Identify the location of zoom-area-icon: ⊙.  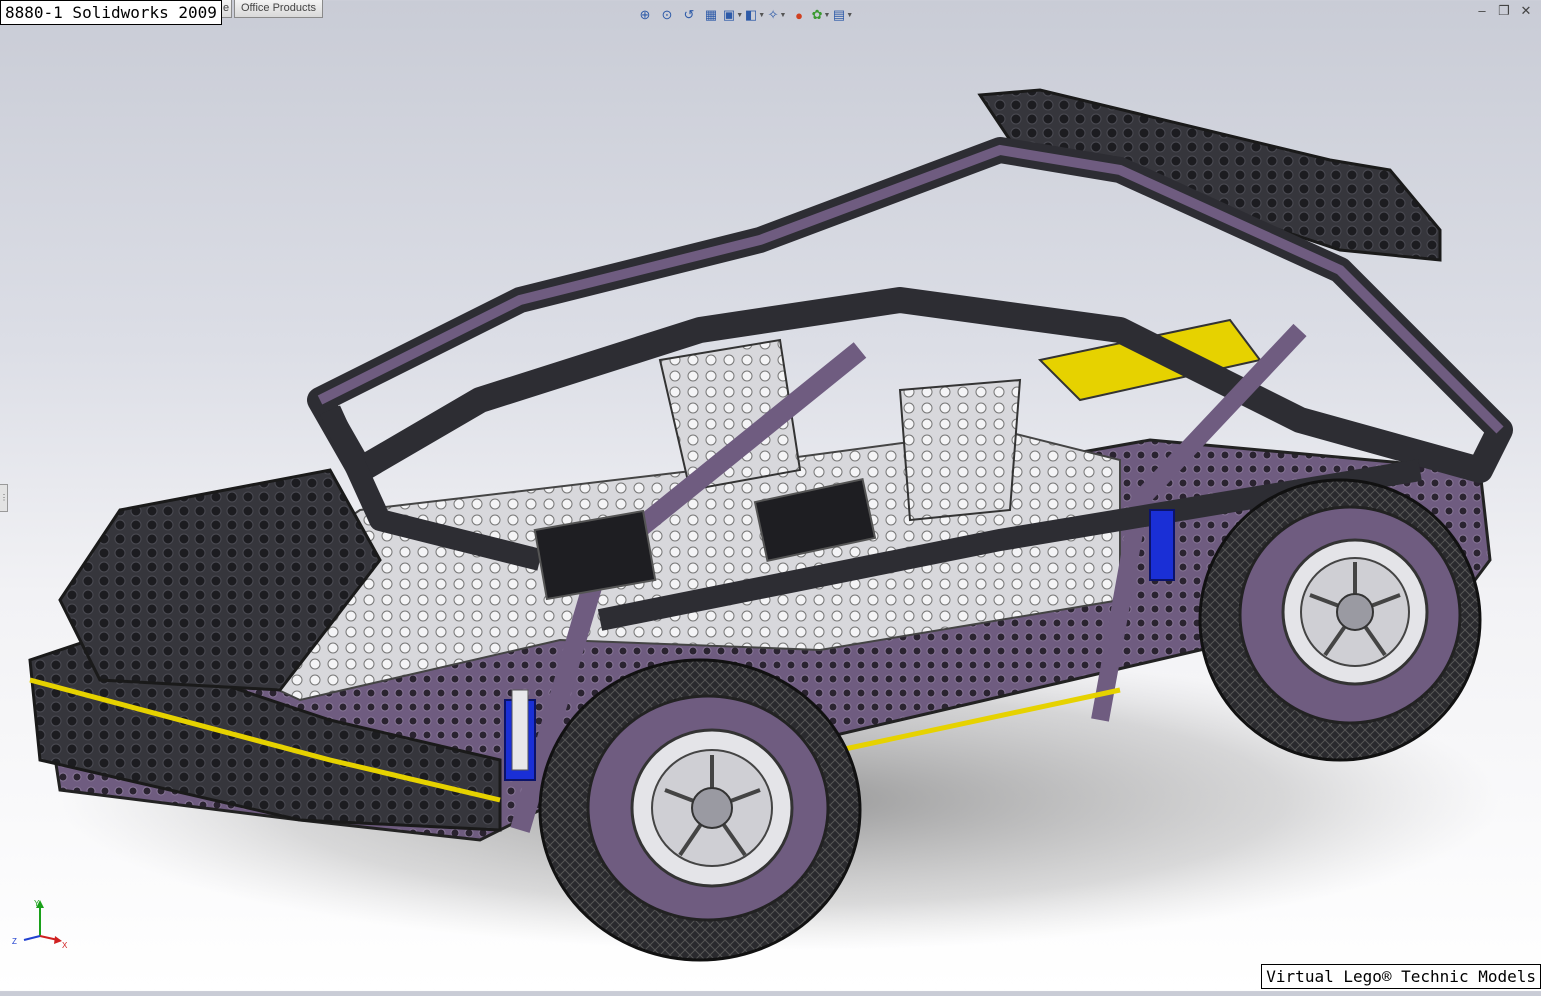
(667, 15).